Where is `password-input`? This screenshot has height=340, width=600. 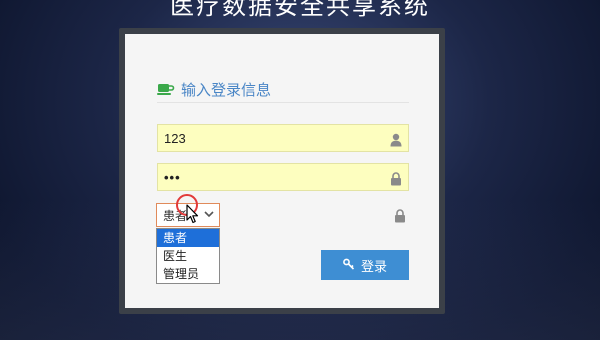
password-input is located at coordinates (269, 177).